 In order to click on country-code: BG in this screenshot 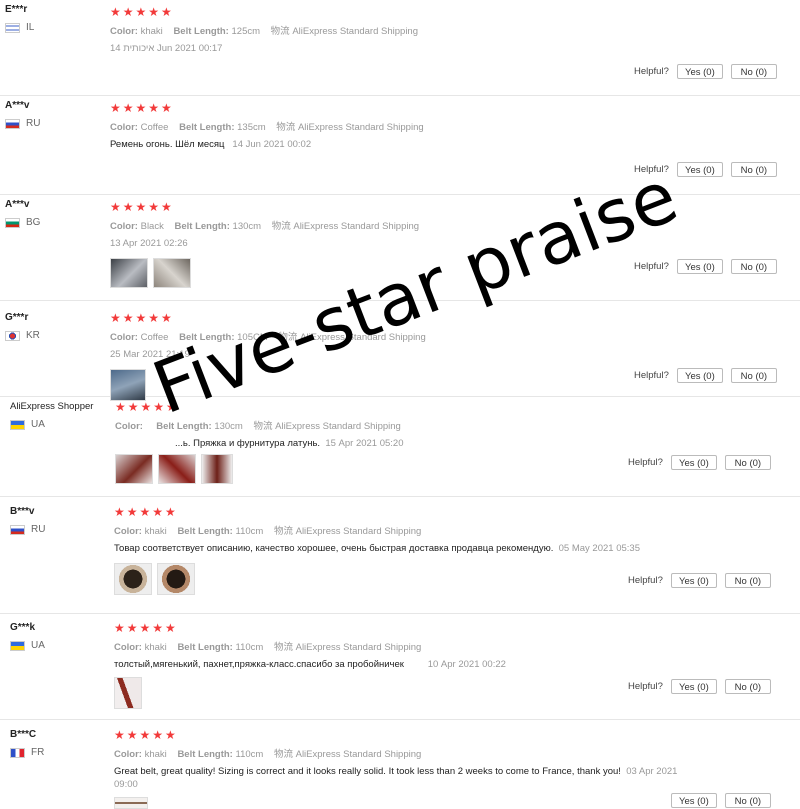, I will do `click(33, 222)`.